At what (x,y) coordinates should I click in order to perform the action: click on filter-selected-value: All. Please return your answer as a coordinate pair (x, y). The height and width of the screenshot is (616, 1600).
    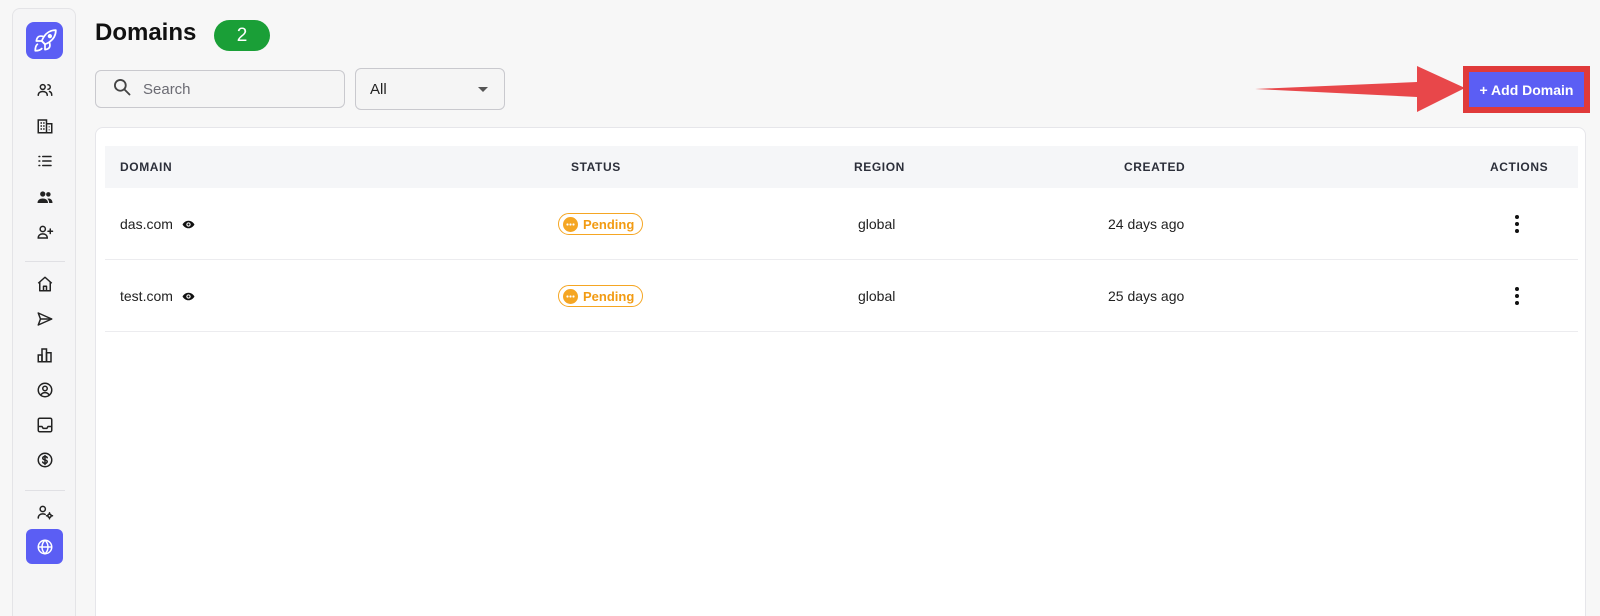
    Looking at the image, I should click on (378, 89).